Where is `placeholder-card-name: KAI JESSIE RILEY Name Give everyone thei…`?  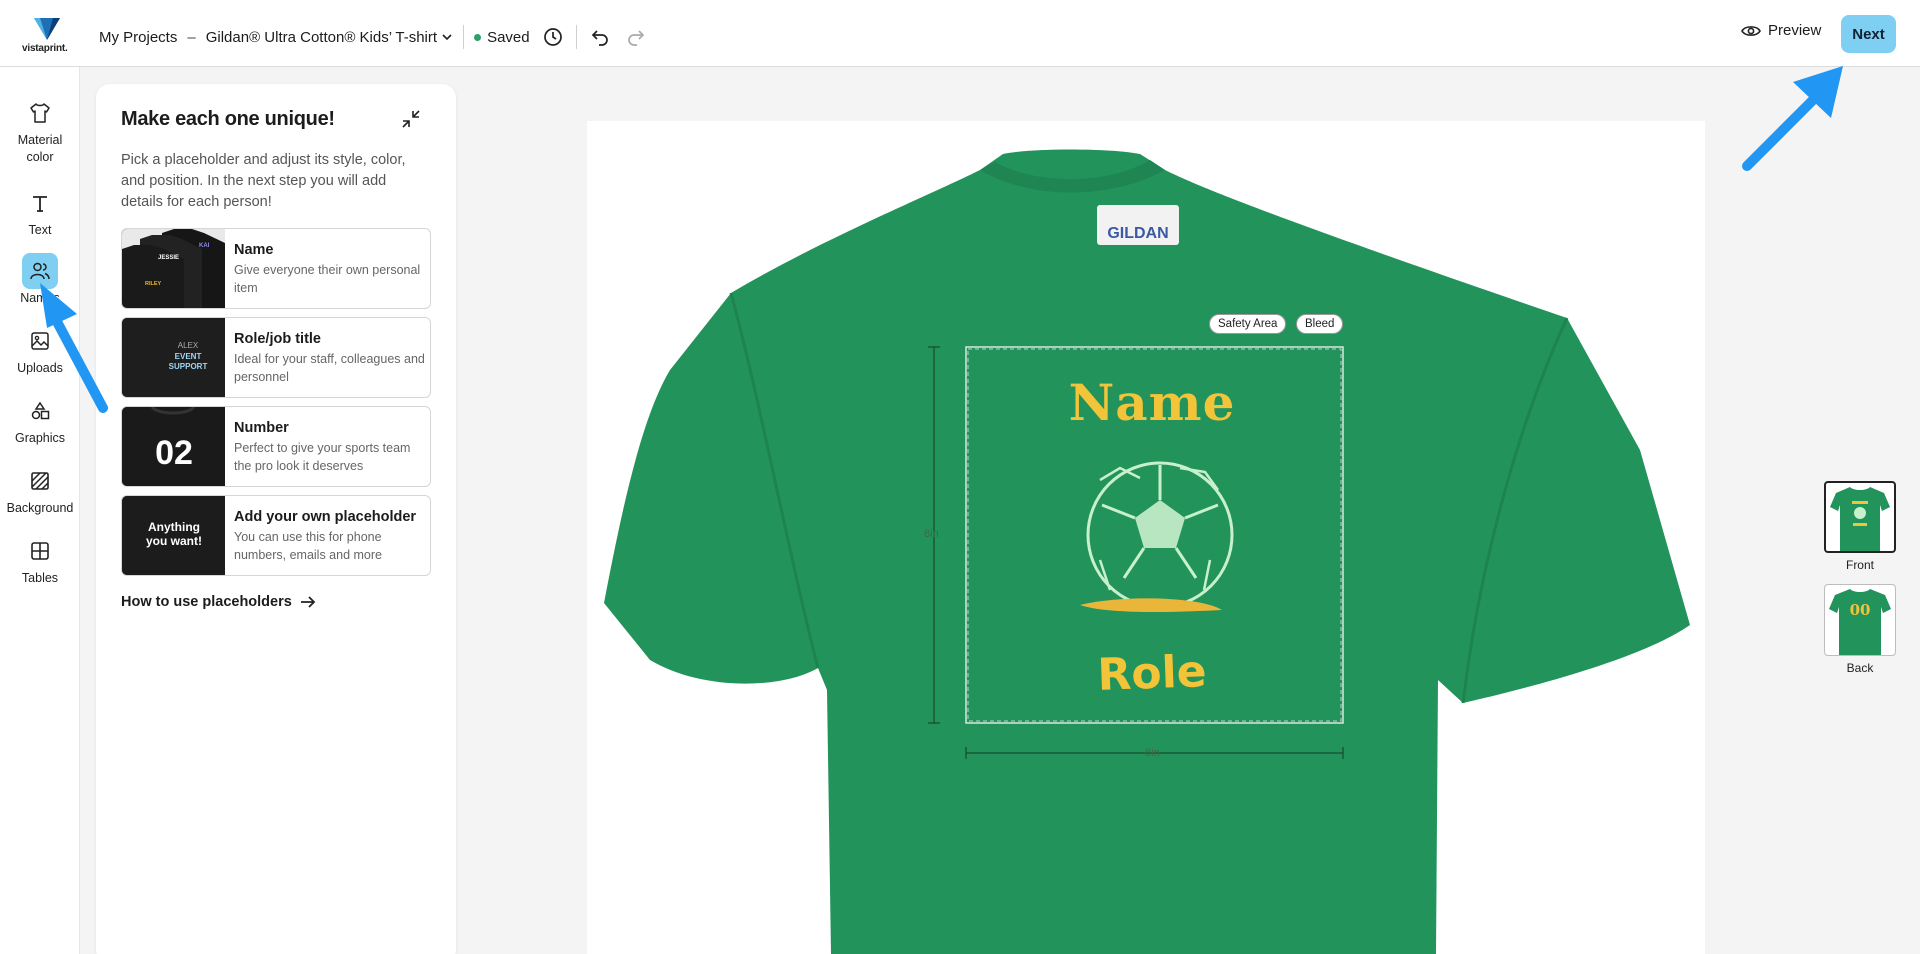 placeholder-card-name: KAI JESSIE RILEY Name Give everyone thei… is located at coordinates (276, 268).